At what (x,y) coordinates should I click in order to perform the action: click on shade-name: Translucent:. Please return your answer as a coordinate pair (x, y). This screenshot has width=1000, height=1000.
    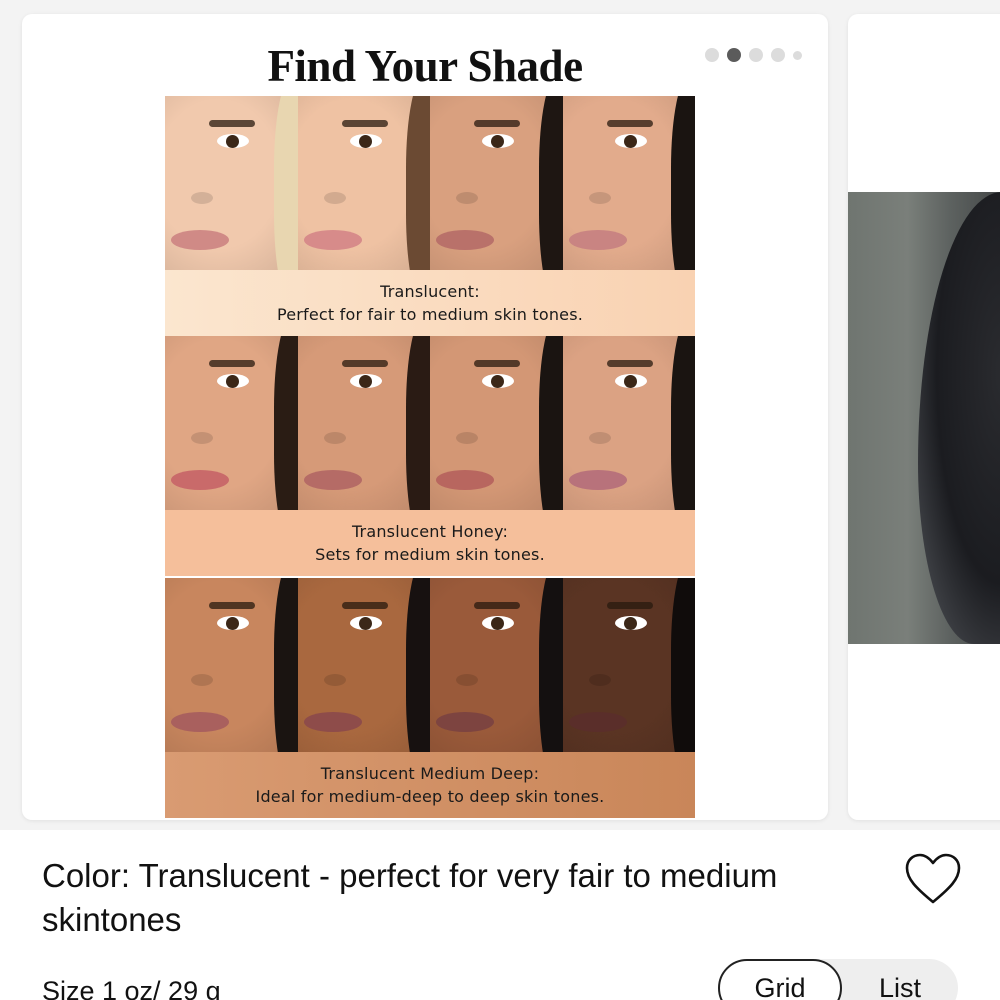
    Looking at the image, I should click on (430, 291).